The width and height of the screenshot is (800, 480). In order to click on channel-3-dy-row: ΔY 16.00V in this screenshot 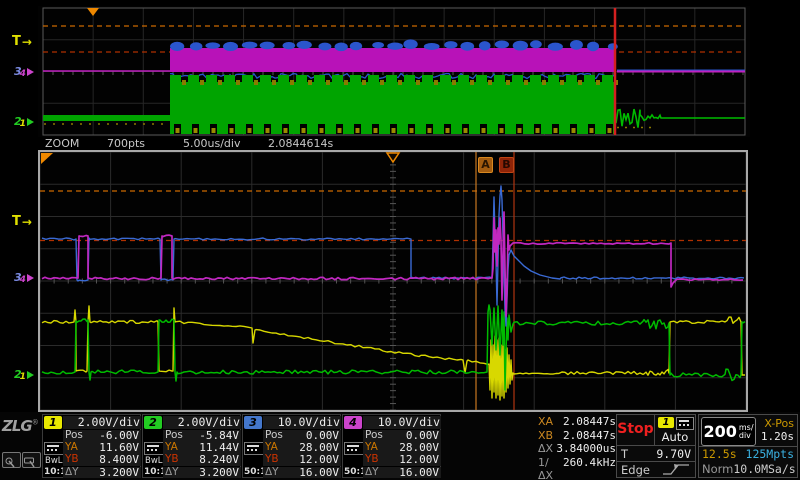, I will do `click(302, 472)`.